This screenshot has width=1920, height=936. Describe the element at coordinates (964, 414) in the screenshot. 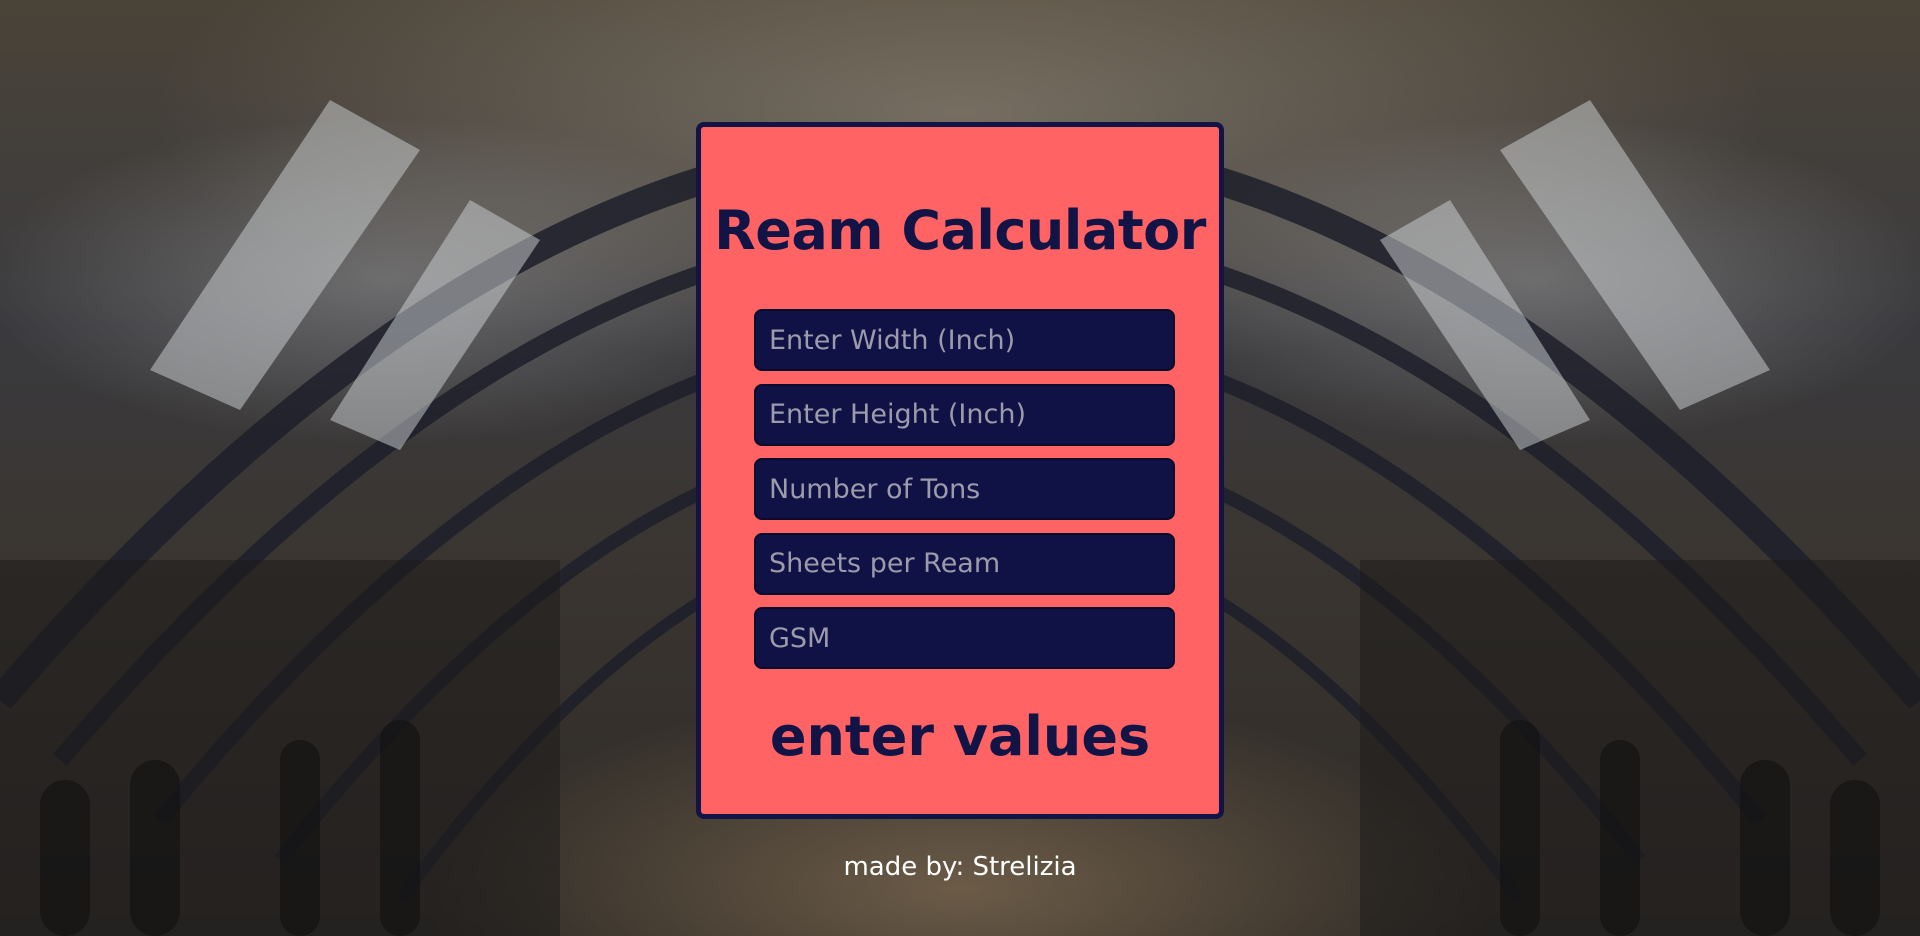

I see `height-input` at that location.